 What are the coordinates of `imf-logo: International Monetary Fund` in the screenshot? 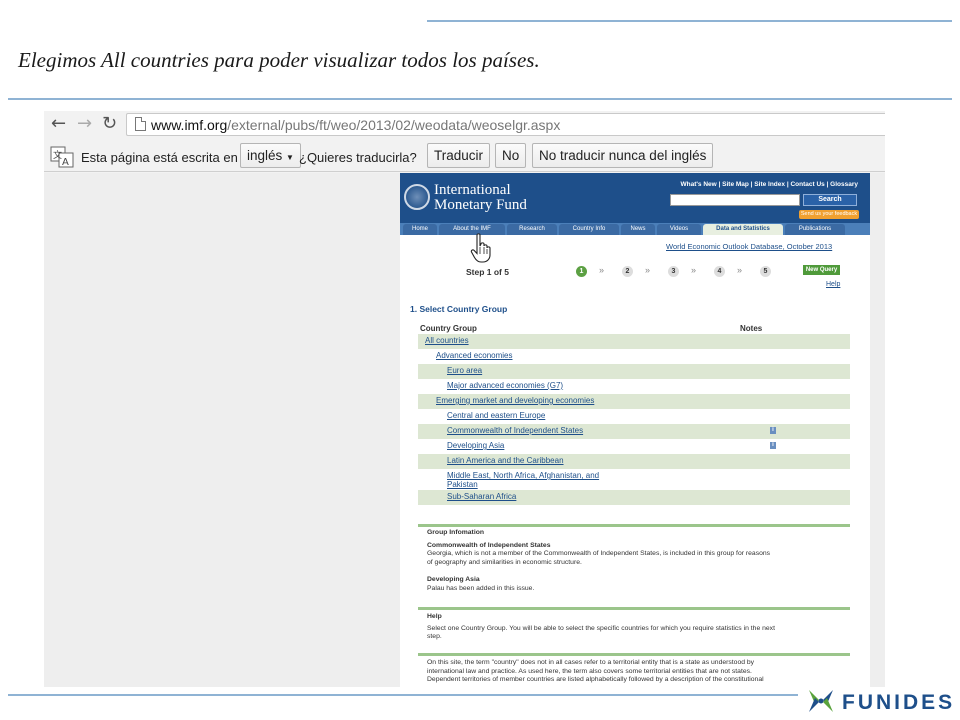 It's located at (480, 198).